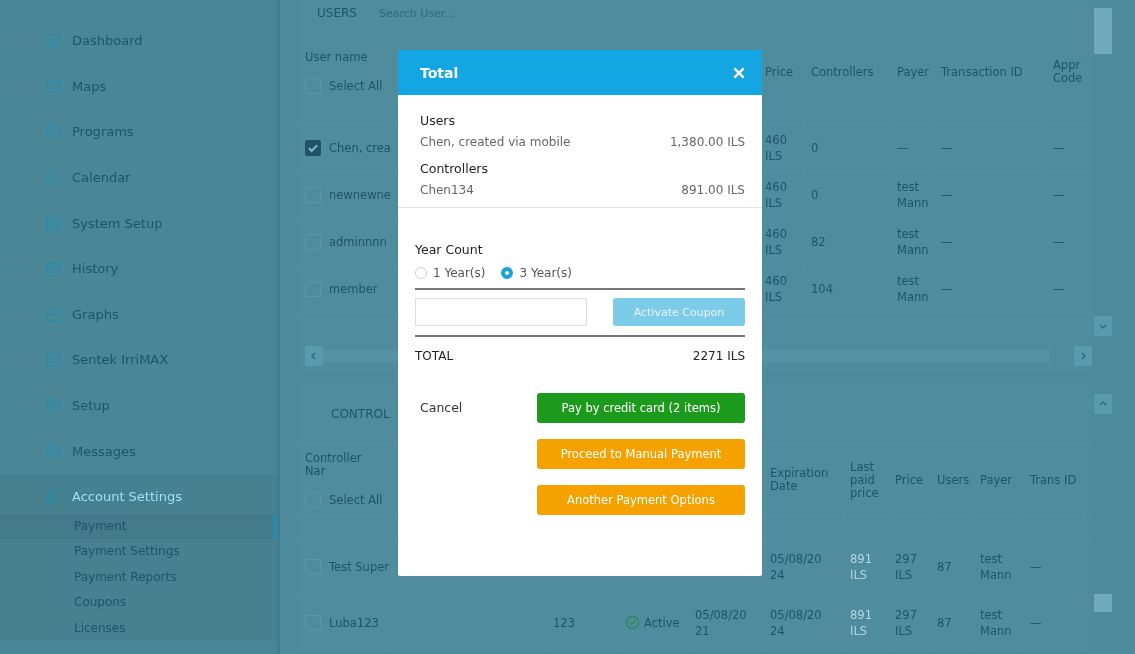  What do you see at coordinates (495, 142) in the screenshot?
I see `item-name: Chen, created via mobile` at bounding box center [495, 142].